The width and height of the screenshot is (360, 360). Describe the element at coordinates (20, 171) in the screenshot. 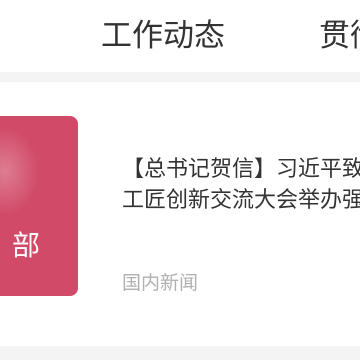

I see `thumbnail-decoration` at that location.